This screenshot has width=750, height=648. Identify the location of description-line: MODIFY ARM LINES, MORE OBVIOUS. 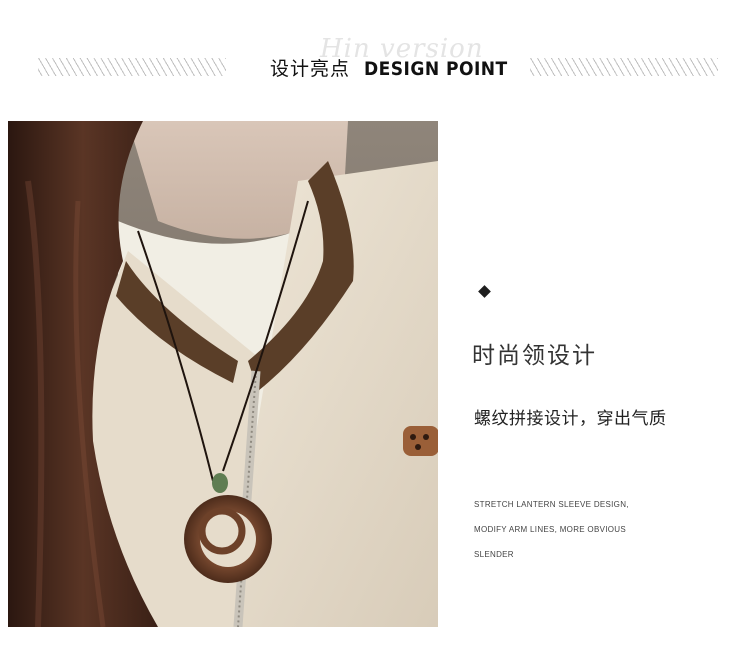
(550, 529).